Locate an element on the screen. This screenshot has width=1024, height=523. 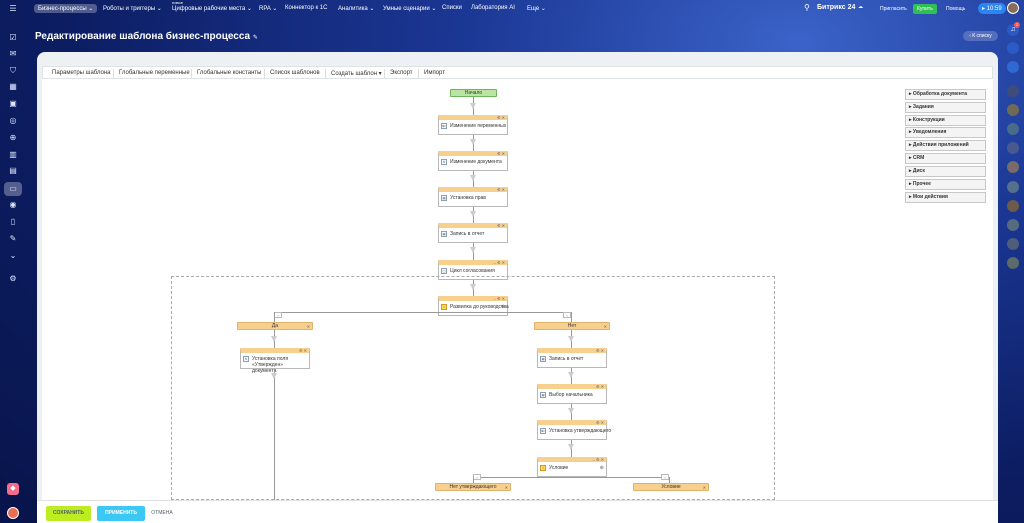
sub-branch-right-header: Условие ✕ is located at coordinates (671, 487).